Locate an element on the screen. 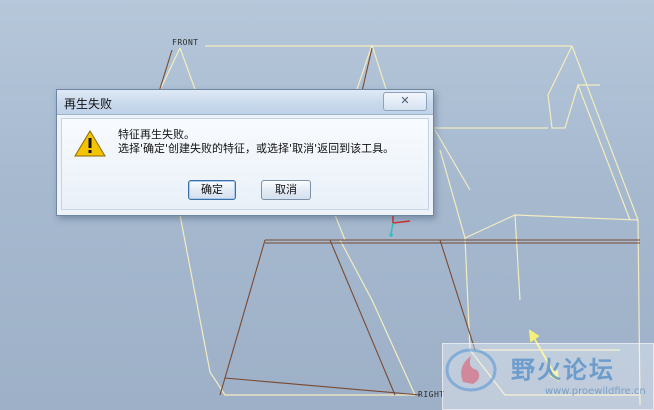  cancel-button: 取消 is located at coordinates (286, 190).